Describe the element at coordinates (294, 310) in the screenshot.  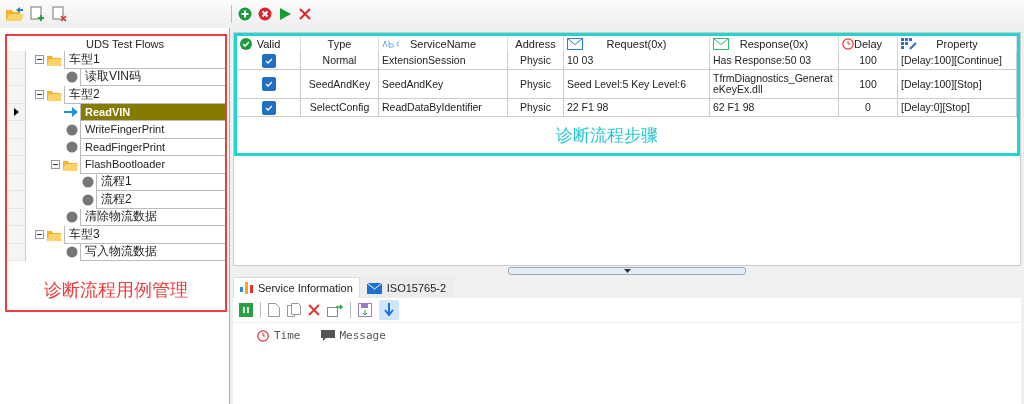
I see `copy-icon` at that location.